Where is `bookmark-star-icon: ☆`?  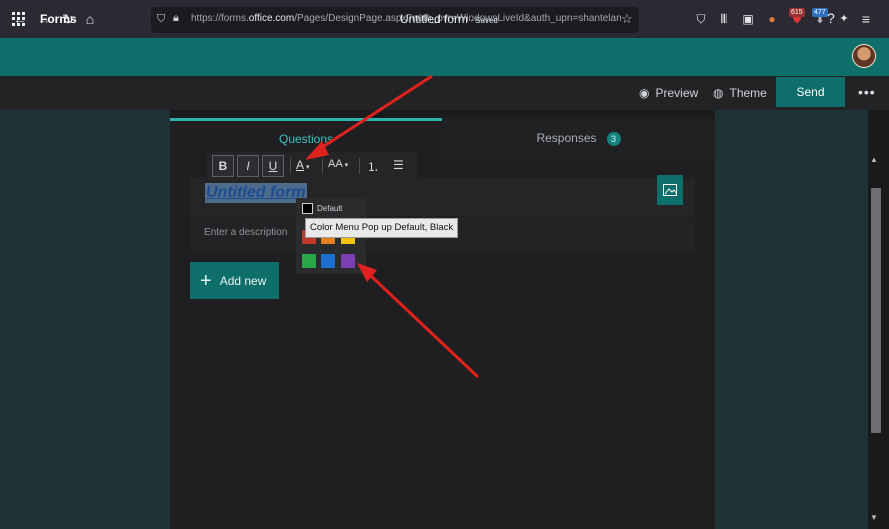
bookmark-star-icon: ☆ is located at coordinates (627, 19).